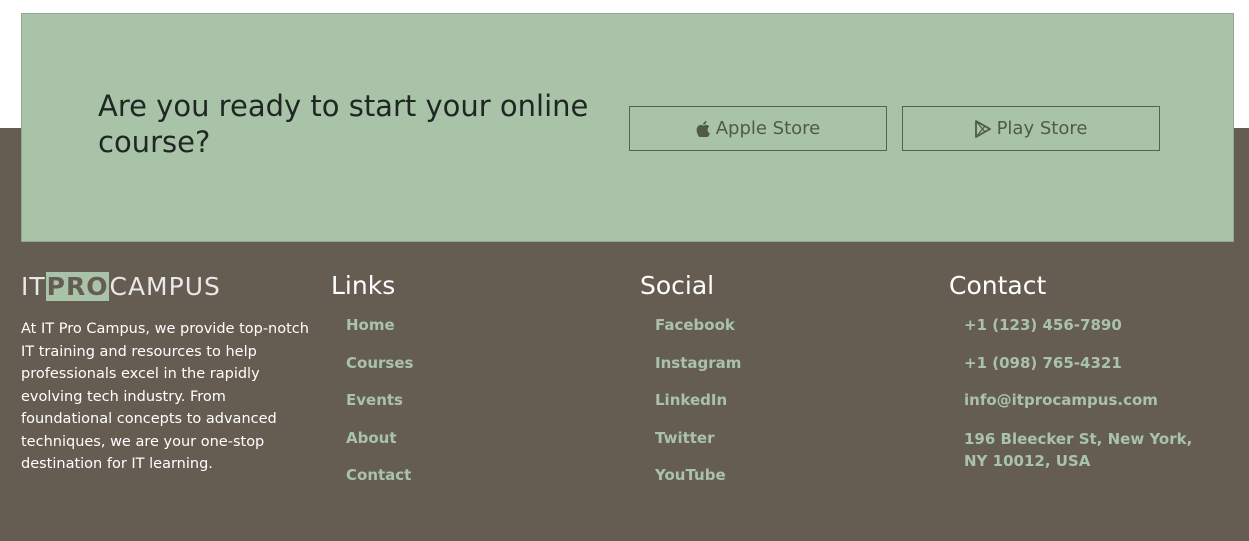 This screenshot has height=541, width=1249. What do you see at coordinates (371, 438) in the screenshot?
I see `link-about: About` at bounding box center [371, 438].